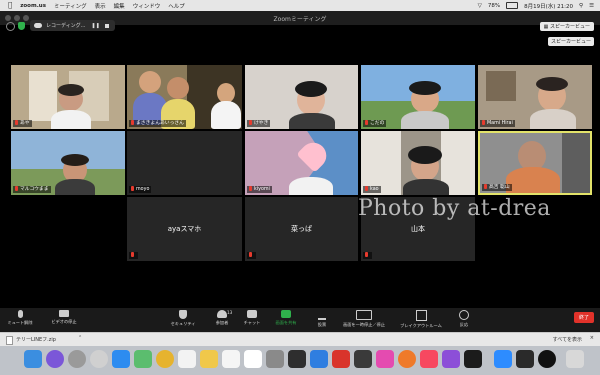 The image size is (600, 375). What do you see at coordinates (503, 359) in the screenshot?
I see `zoom-icon` at bounding box center [503, 359].